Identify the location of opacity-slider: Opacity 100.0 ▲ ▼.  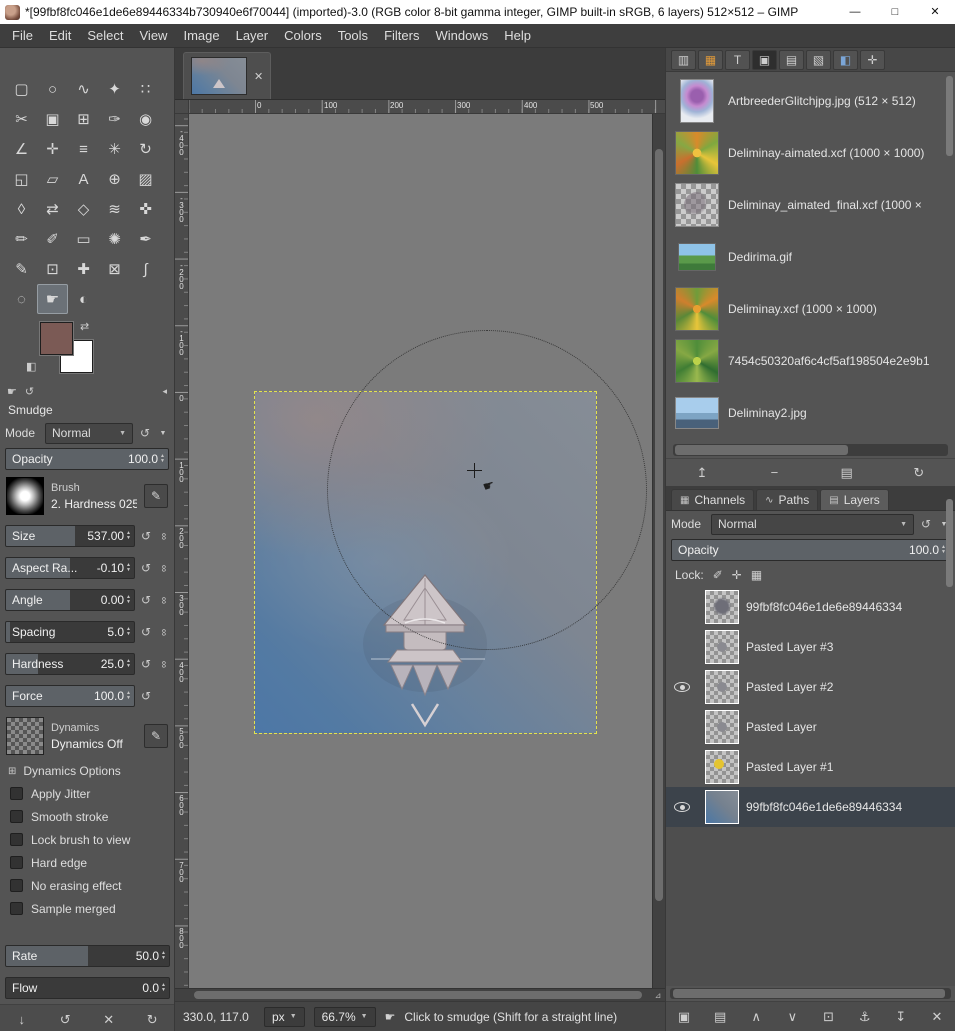
(87, 459).